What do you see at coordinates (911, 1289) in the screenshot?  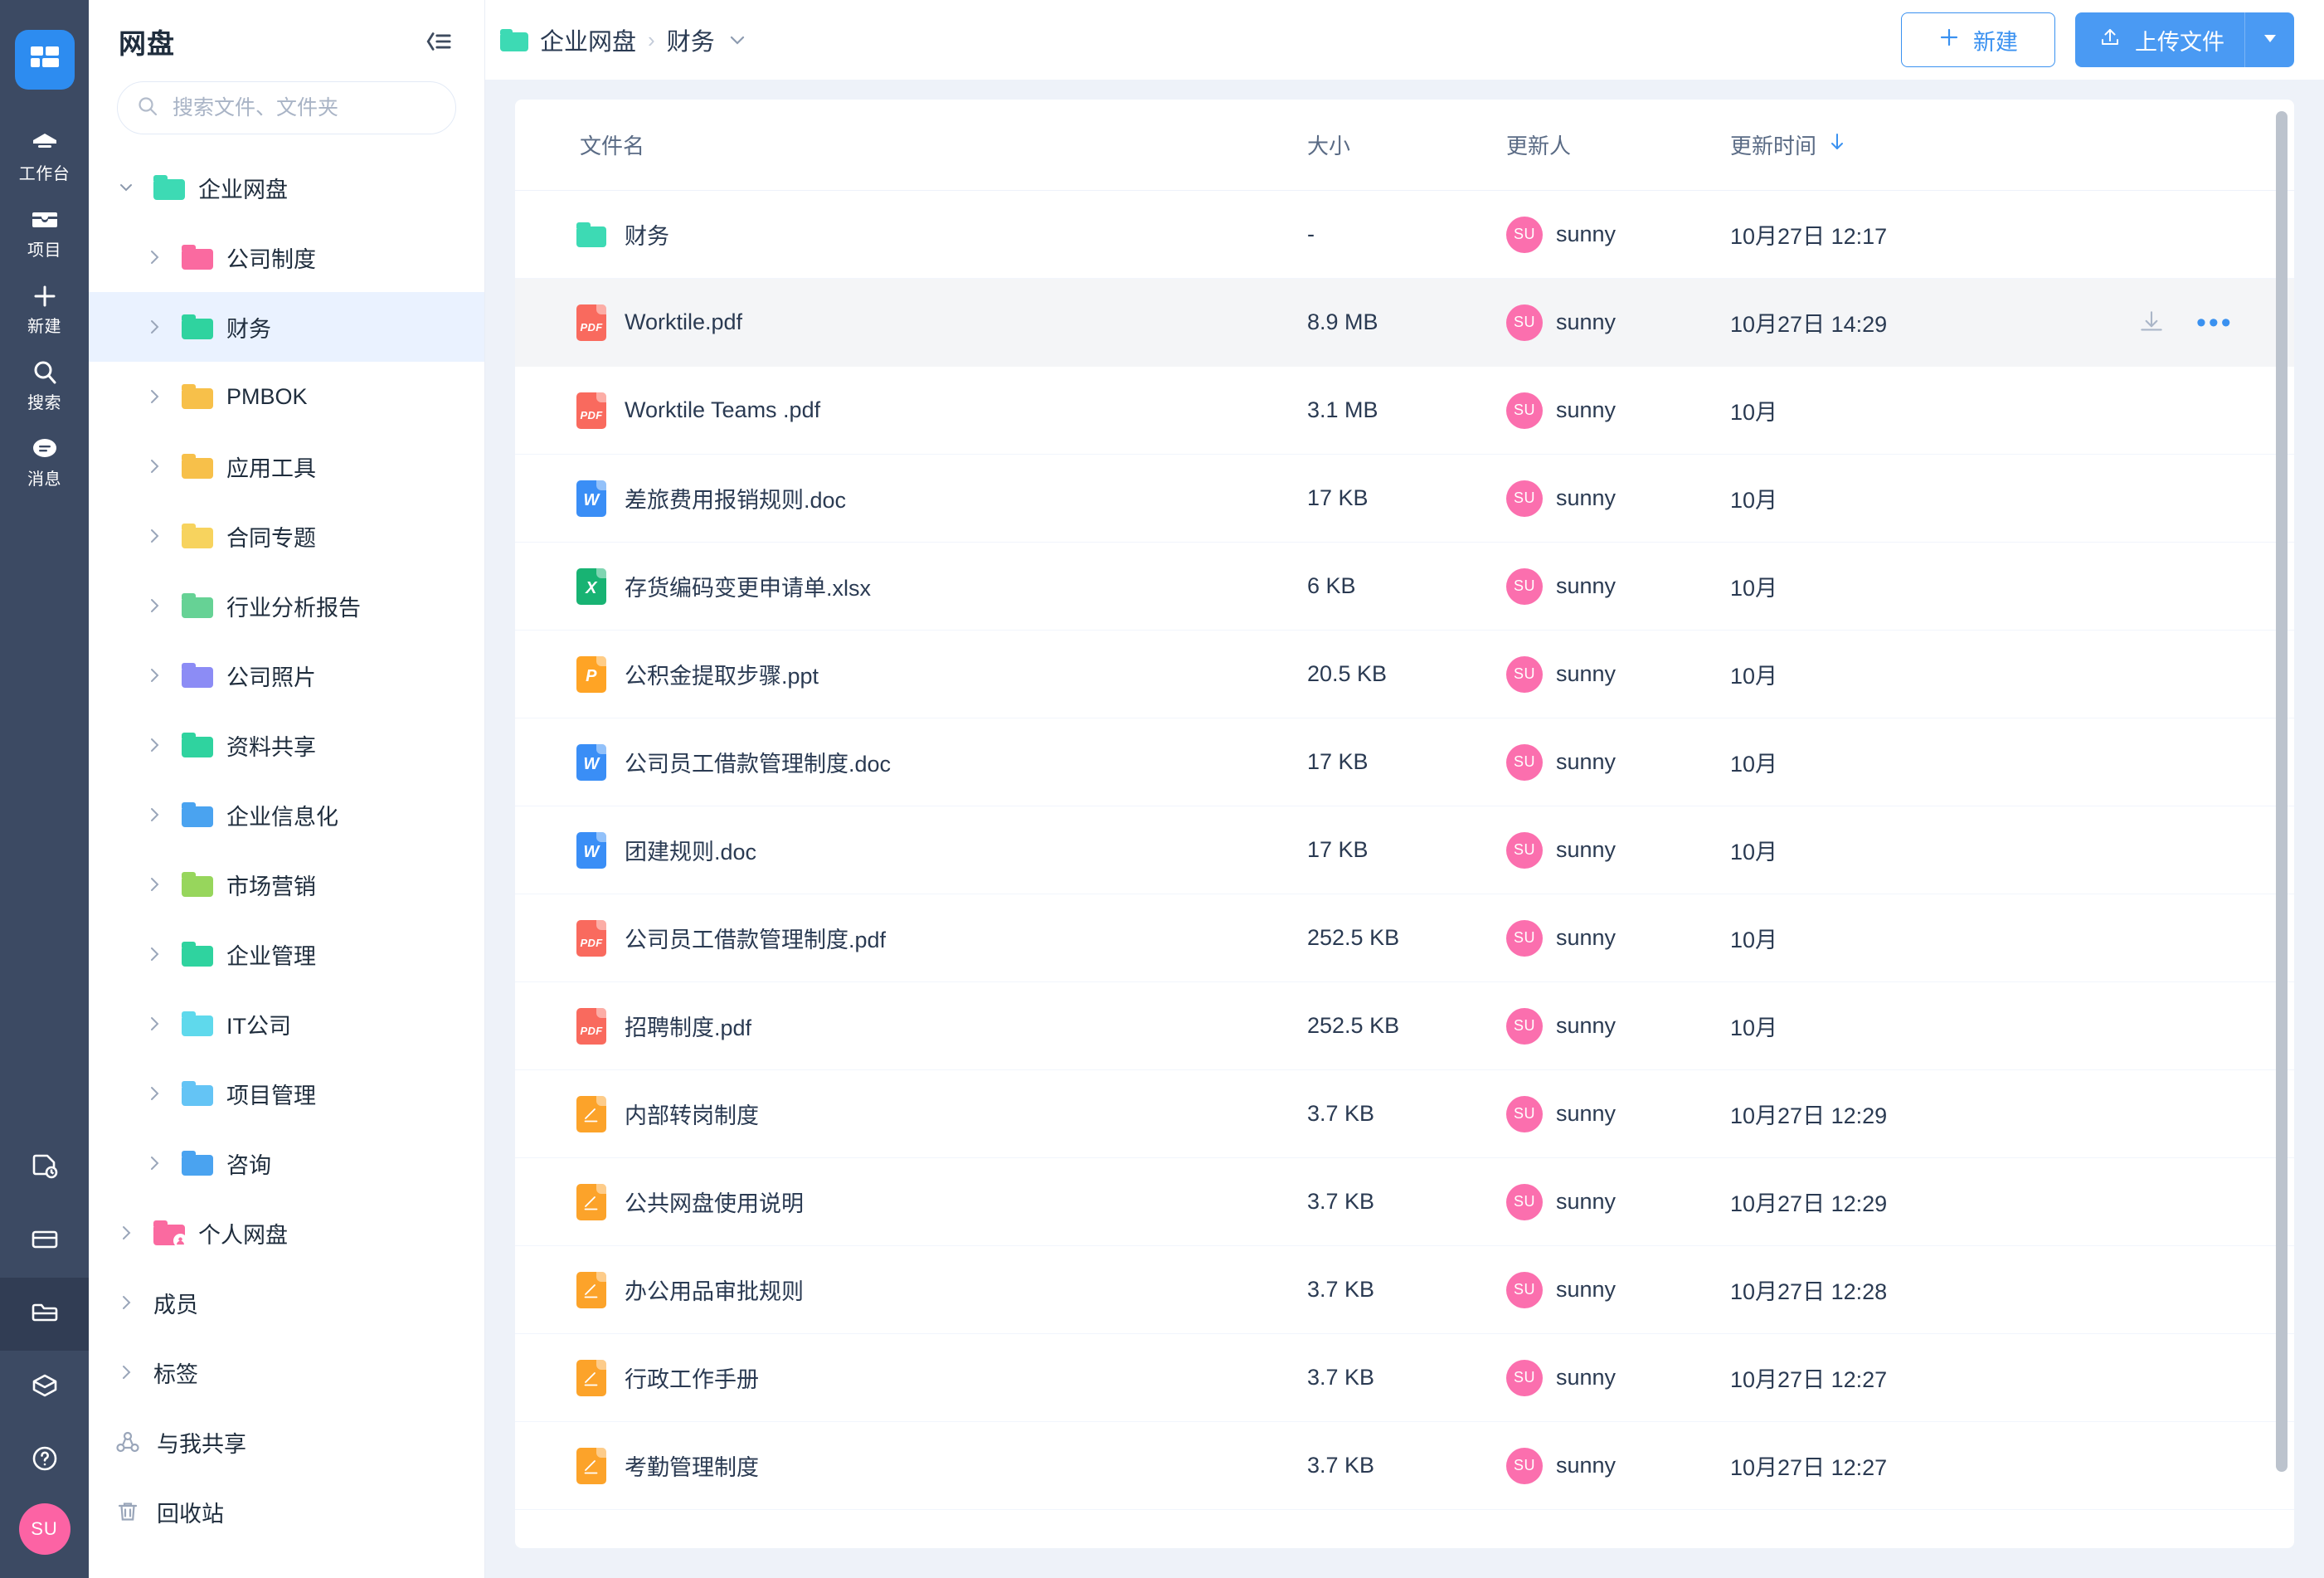 I see `cell-file-name: 办公用品审批规则` at bounding box center [911, 1289].